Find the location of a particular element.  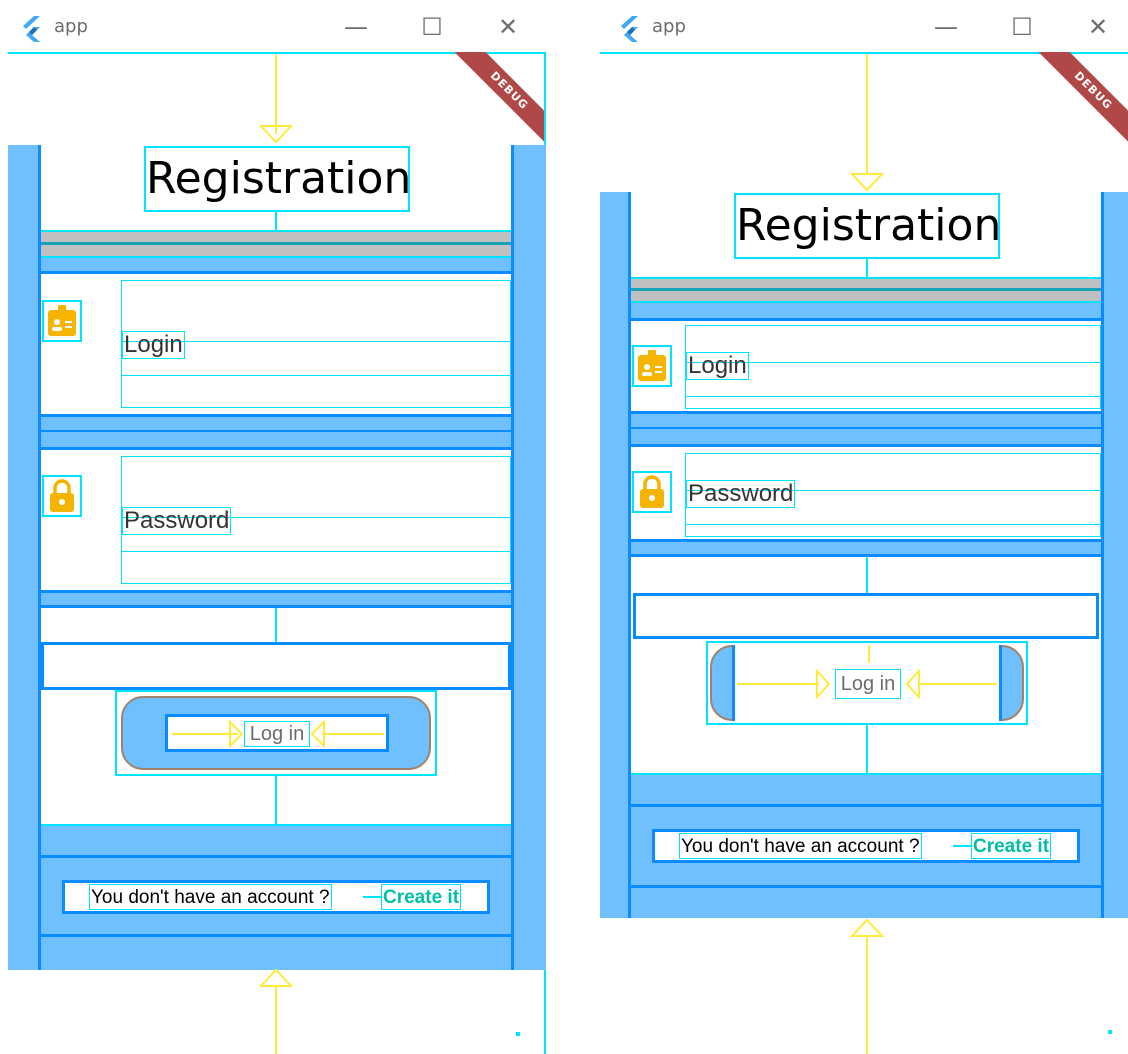

debug-arrow-left-line is located at coordinates (778, 684).